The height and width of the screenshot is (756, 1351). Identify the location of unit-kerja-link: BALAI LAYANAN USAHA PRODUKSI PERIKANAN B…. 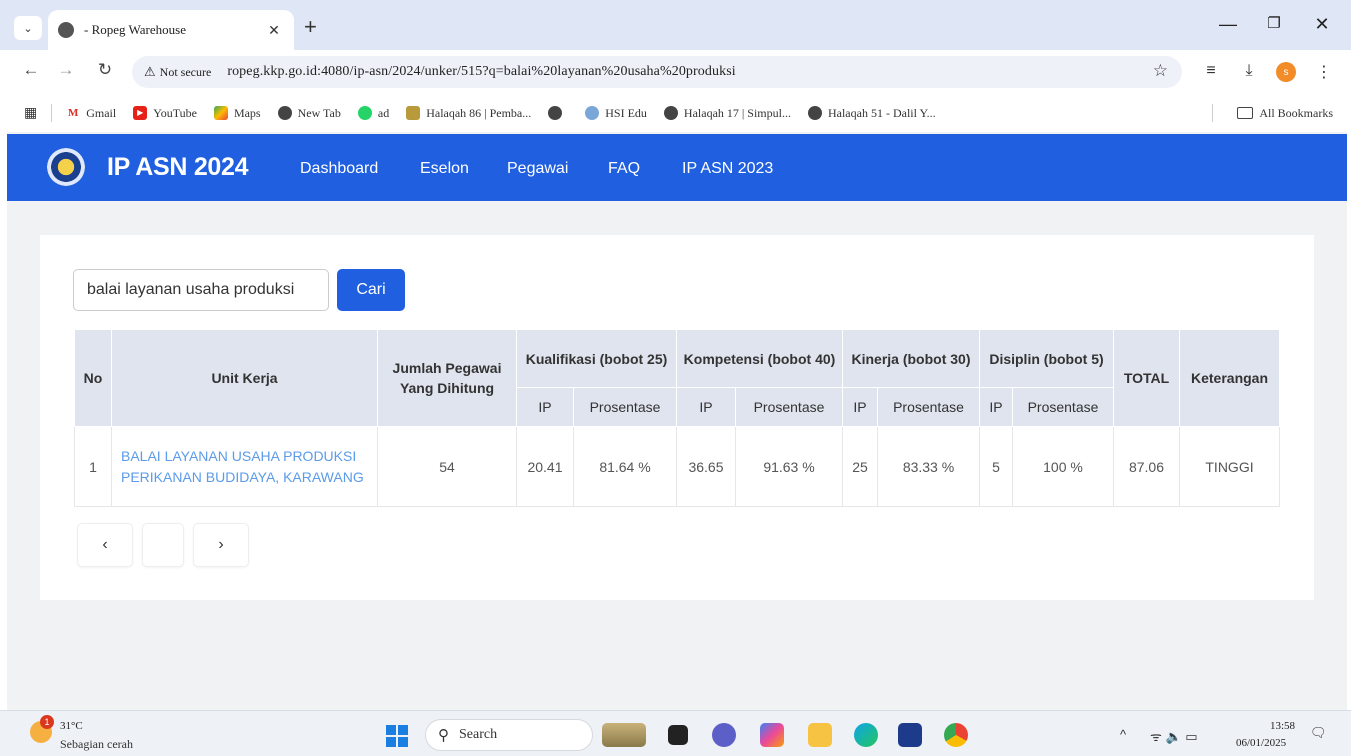
(244, 466).